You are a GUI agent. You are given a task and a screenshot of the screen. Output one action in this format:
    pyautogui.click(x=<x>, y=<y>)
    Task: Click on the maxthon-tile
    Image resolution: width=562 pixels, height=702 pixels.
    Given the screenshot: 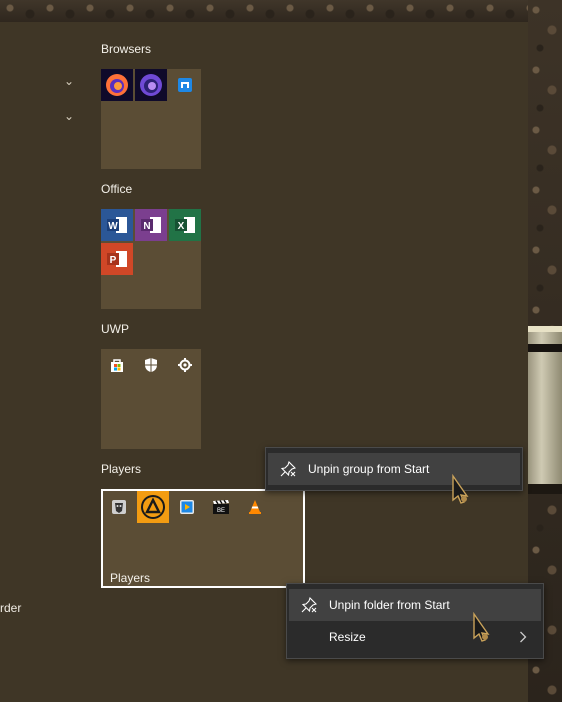 What is the action you would take?
    pyautogui.click(x=185, y=85)
    